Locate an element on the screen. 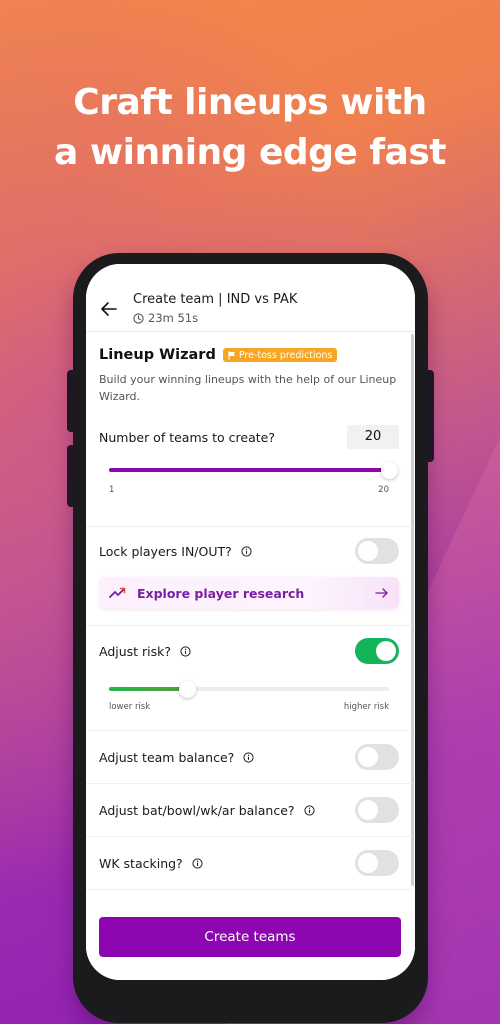 This screenshot has width=500, height=1024. risk-label: Adjust risk? is located at coordinates (135, 651).